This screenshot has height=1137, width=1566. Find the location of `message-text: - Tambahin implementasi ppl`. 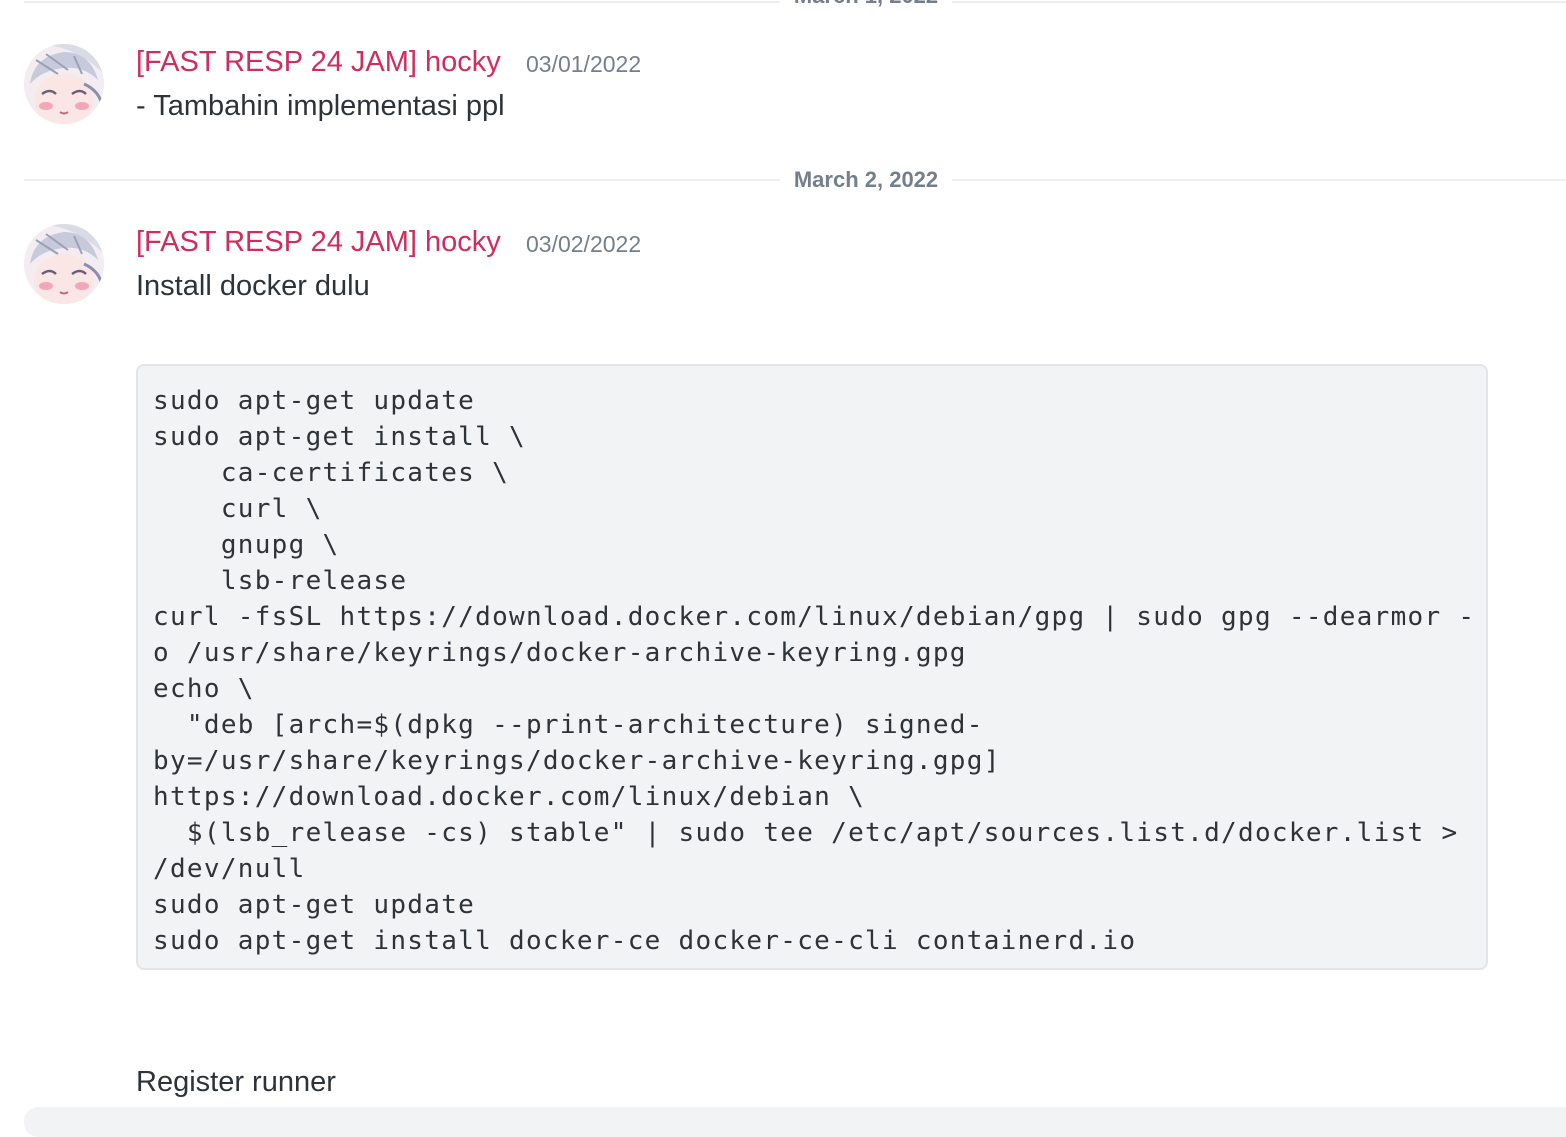

message-text: - Tambahin implementasi ppl is located at coordinates (320, 106).